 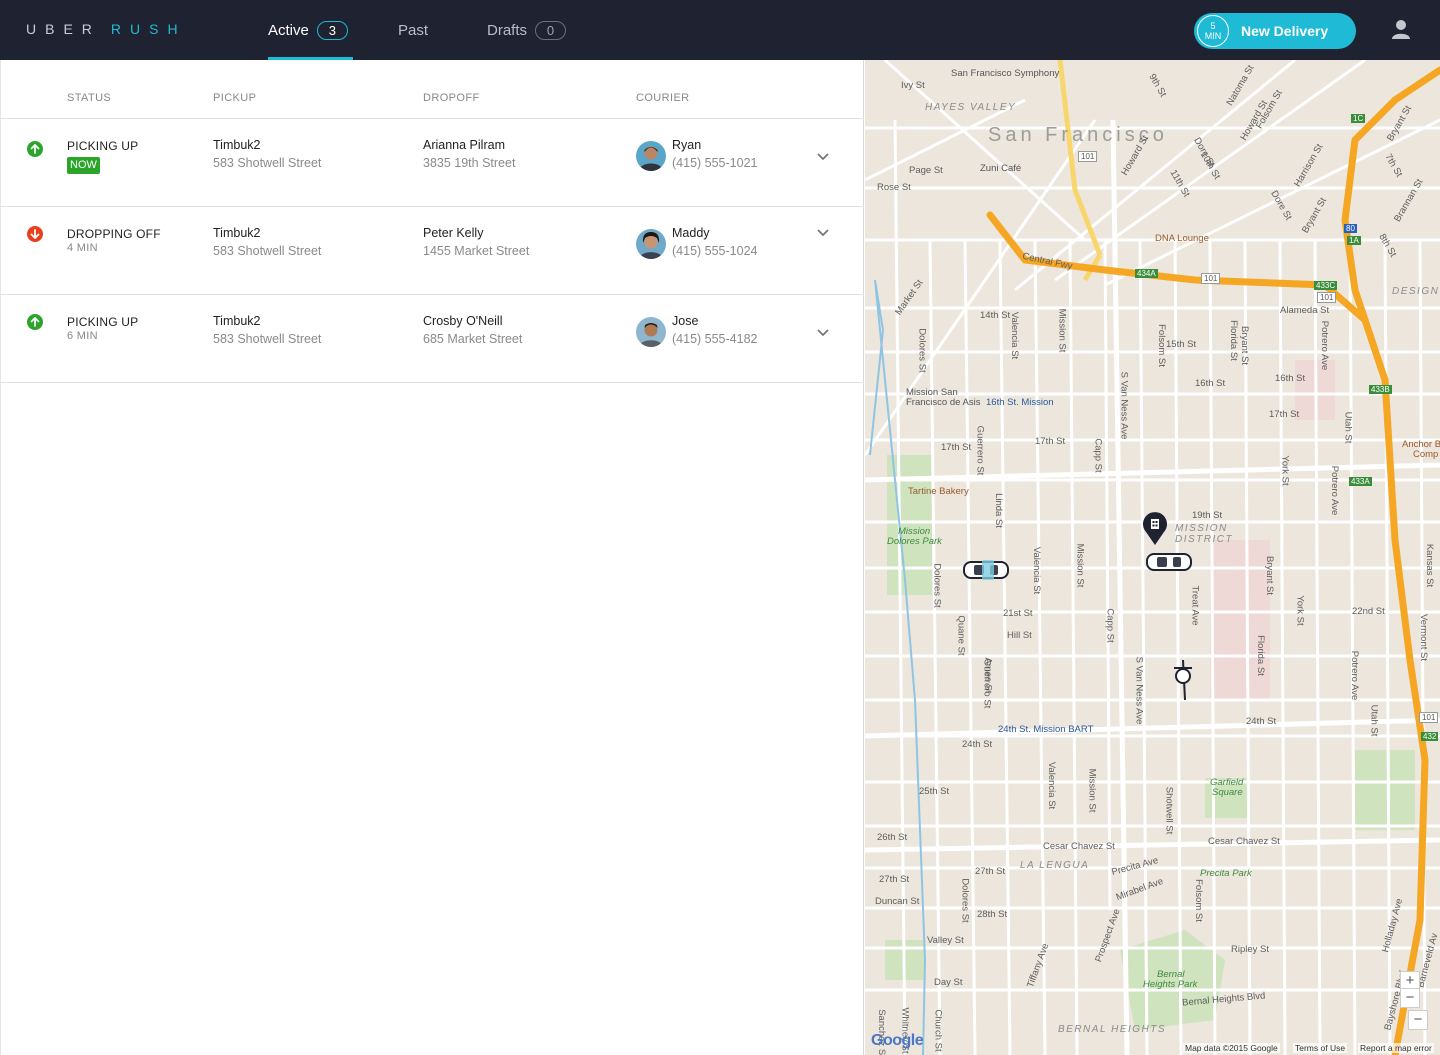 I want to click on terms-of-use-link: Terms of Use, so click(x=1320, y=1048).